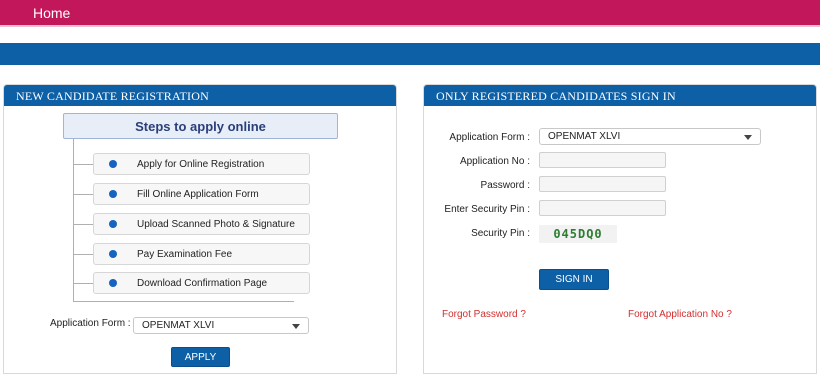 Image resolution: width=820 pixels, height=374 pixels. I want to click on step-label: Pay Examination Fee, so click(185, 254).